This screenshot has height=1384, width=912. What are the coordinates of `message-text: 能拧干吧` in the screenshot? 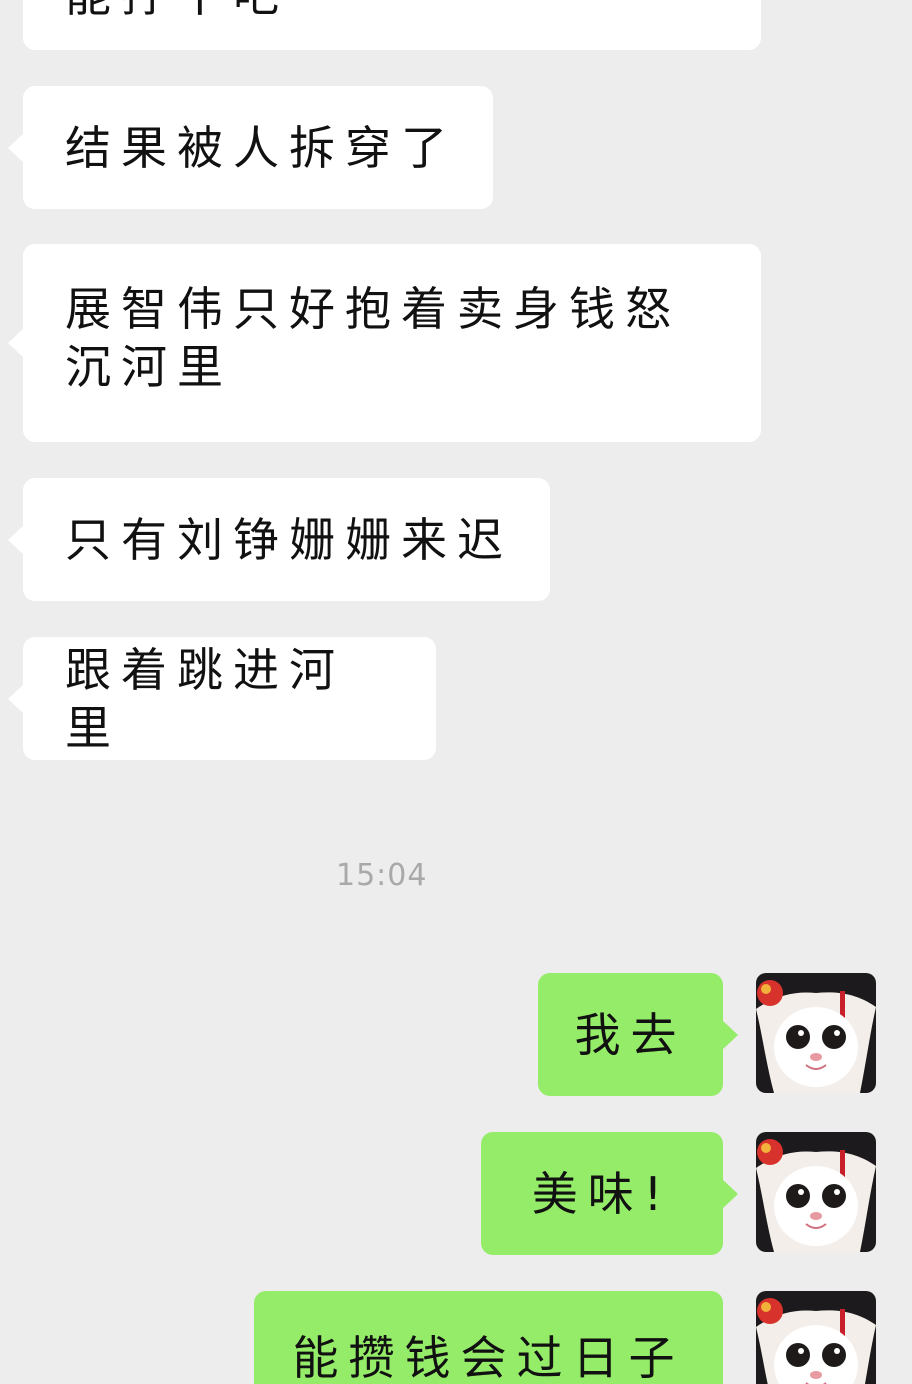 It's located at (177, 12).